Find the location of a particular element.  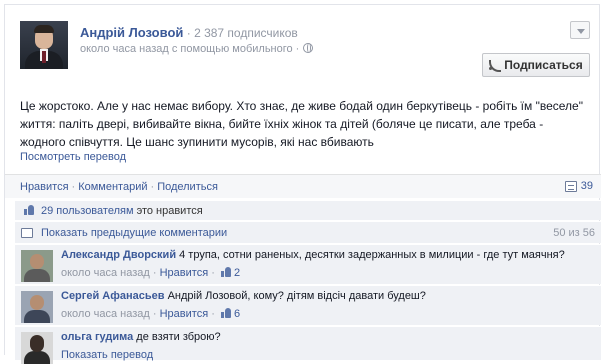

comment-text: де взяти зброю? is located at coordinates (177, 337).